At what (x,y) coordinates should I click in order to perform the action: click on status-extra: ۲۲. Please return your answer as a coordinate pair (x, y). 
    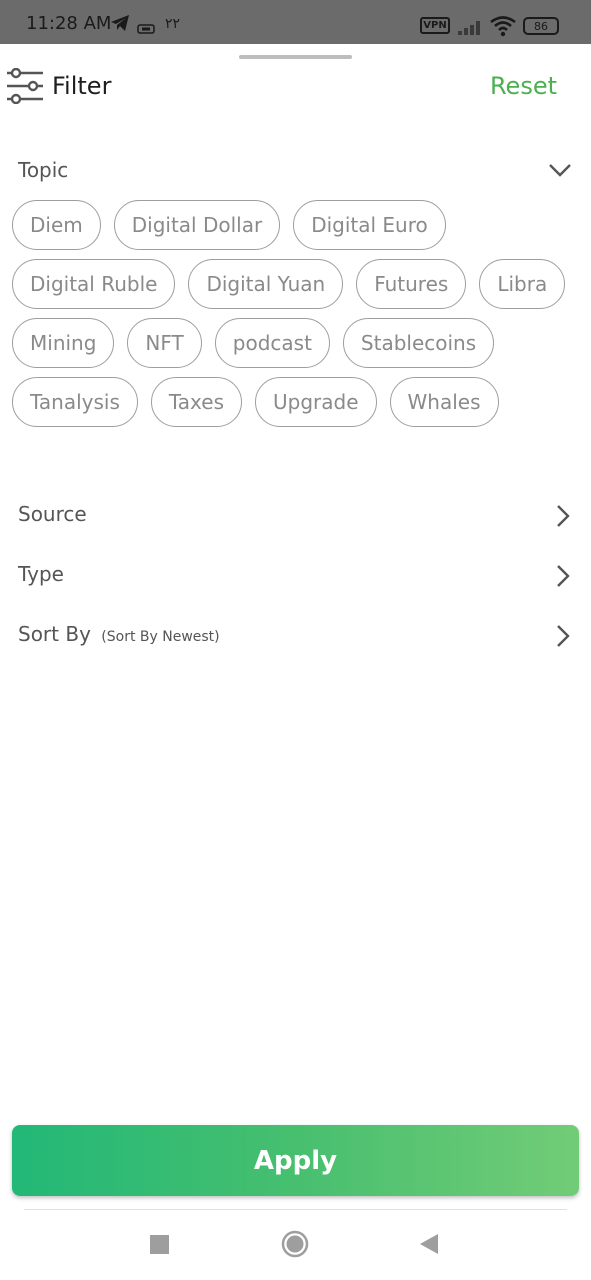
    Looking at the image, I should click on (173, 24).